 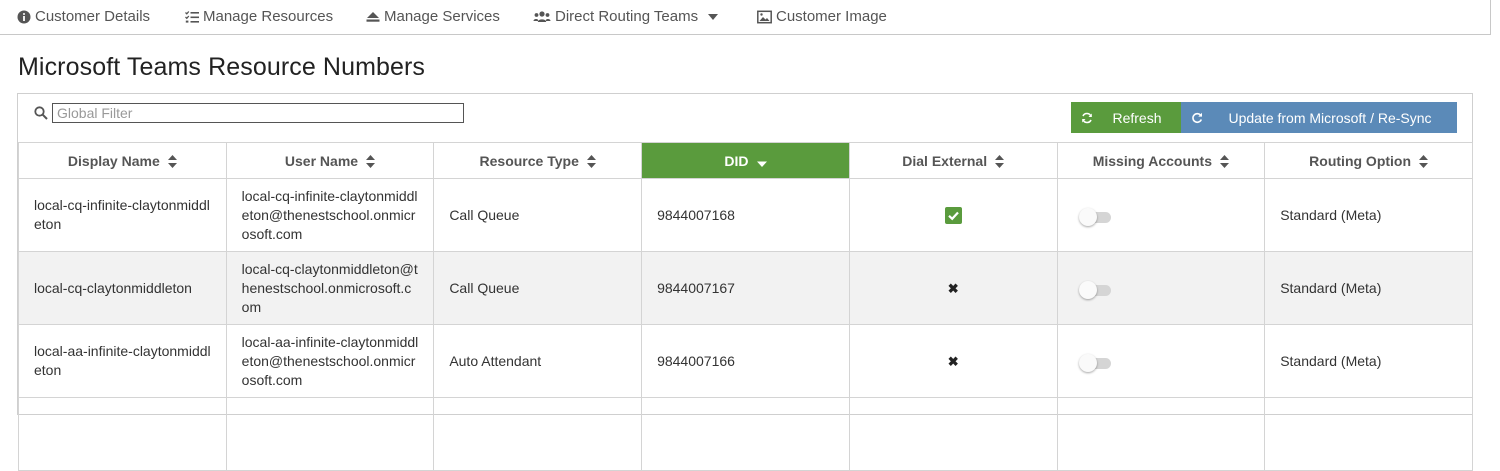 I want to click on cell-dial-external, so click(x=953, y=215).